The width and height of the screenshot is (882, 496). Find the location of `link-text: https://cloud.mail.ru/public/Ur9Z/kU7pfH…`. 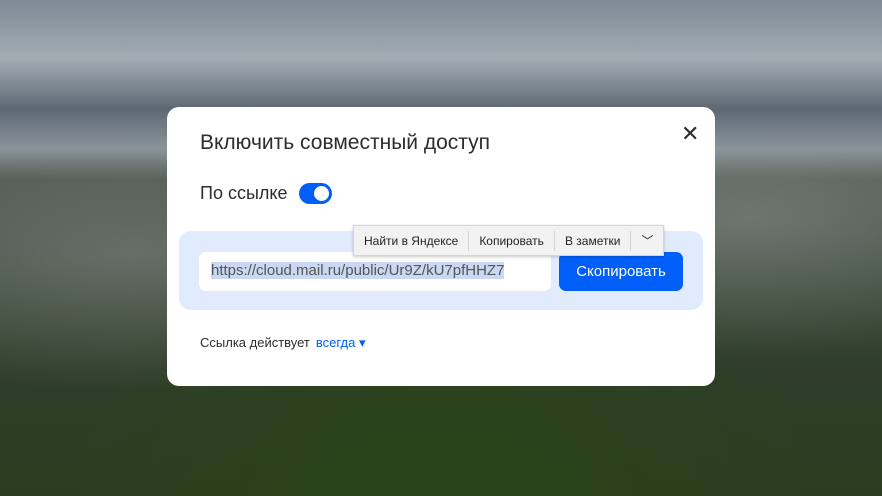

link-text: https://cloud.mail.ru/public/Ur9Z/kU7pfH… is located at coordinates (358, 270).